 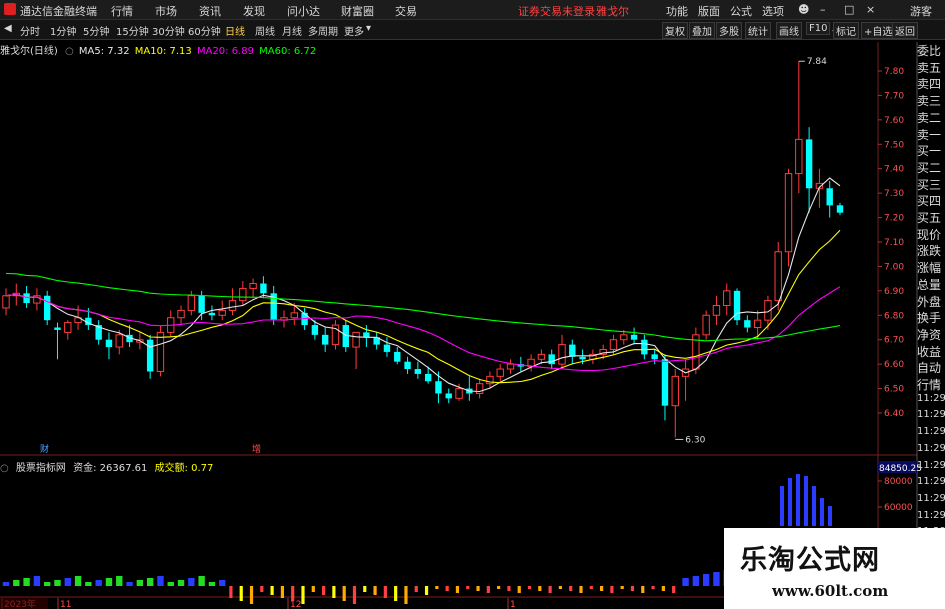 What do you see at coordinates (817, 62) in the screenshot?
I see `high-price-label: 7.84` at bounding box center [817, 62].